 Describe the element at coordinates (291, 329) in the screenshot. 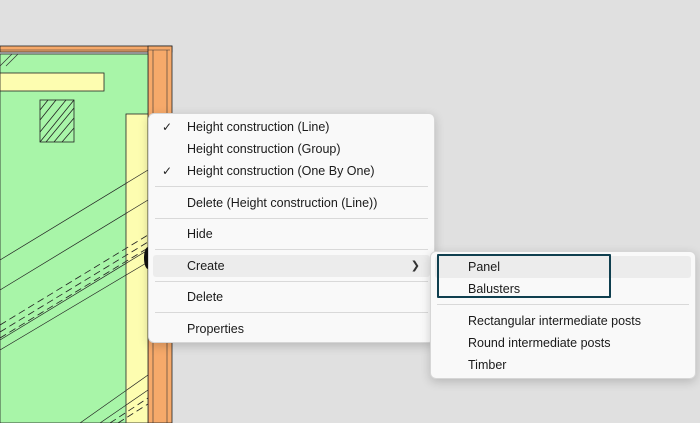

I see `menu-item-properties: Properties` at that location.